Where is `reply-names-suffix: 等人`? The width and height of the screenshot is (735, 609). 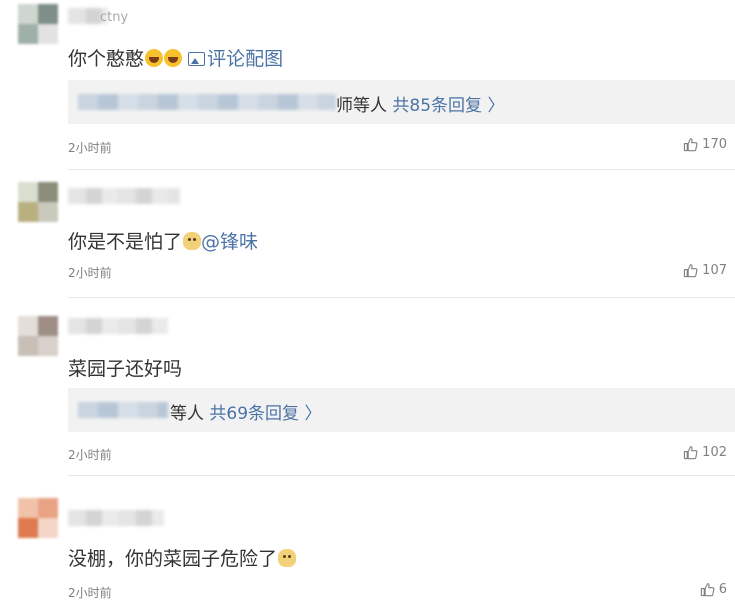
reply-names-suffix: 等人 is located at coordinates (187, 414).